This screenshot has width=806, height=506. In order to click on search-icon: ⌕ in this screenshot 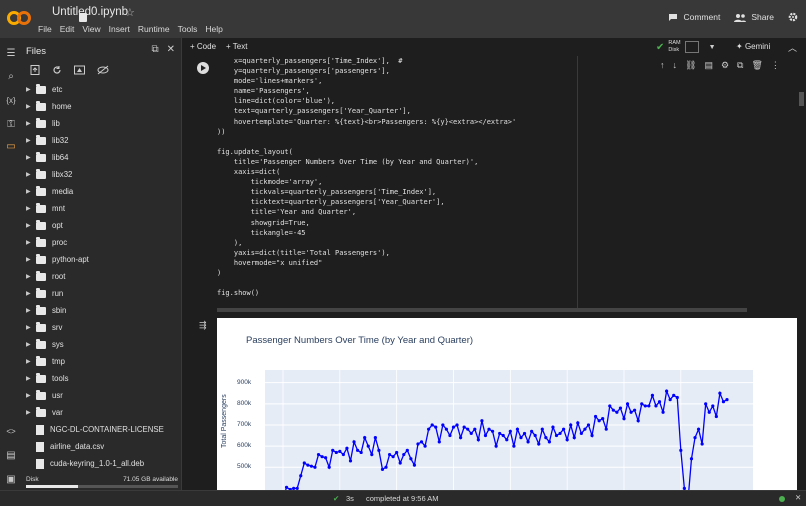, I will do `click(11, 76)`.